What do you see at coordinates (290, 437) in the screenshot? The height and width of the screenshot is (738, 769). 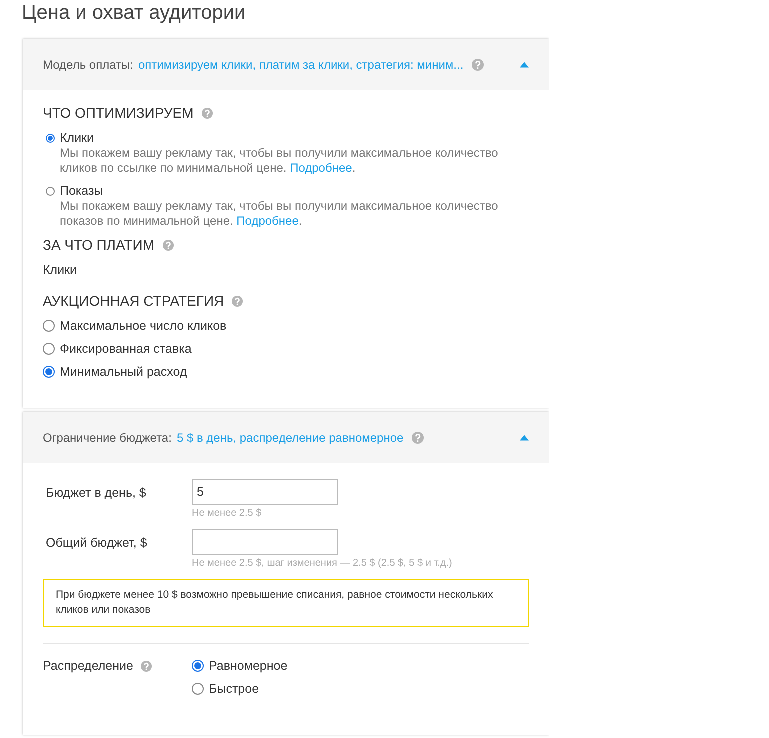 I see `panel-summary-link: 5 $ в день, распределение равномерное` at bounding box center [290, 437].